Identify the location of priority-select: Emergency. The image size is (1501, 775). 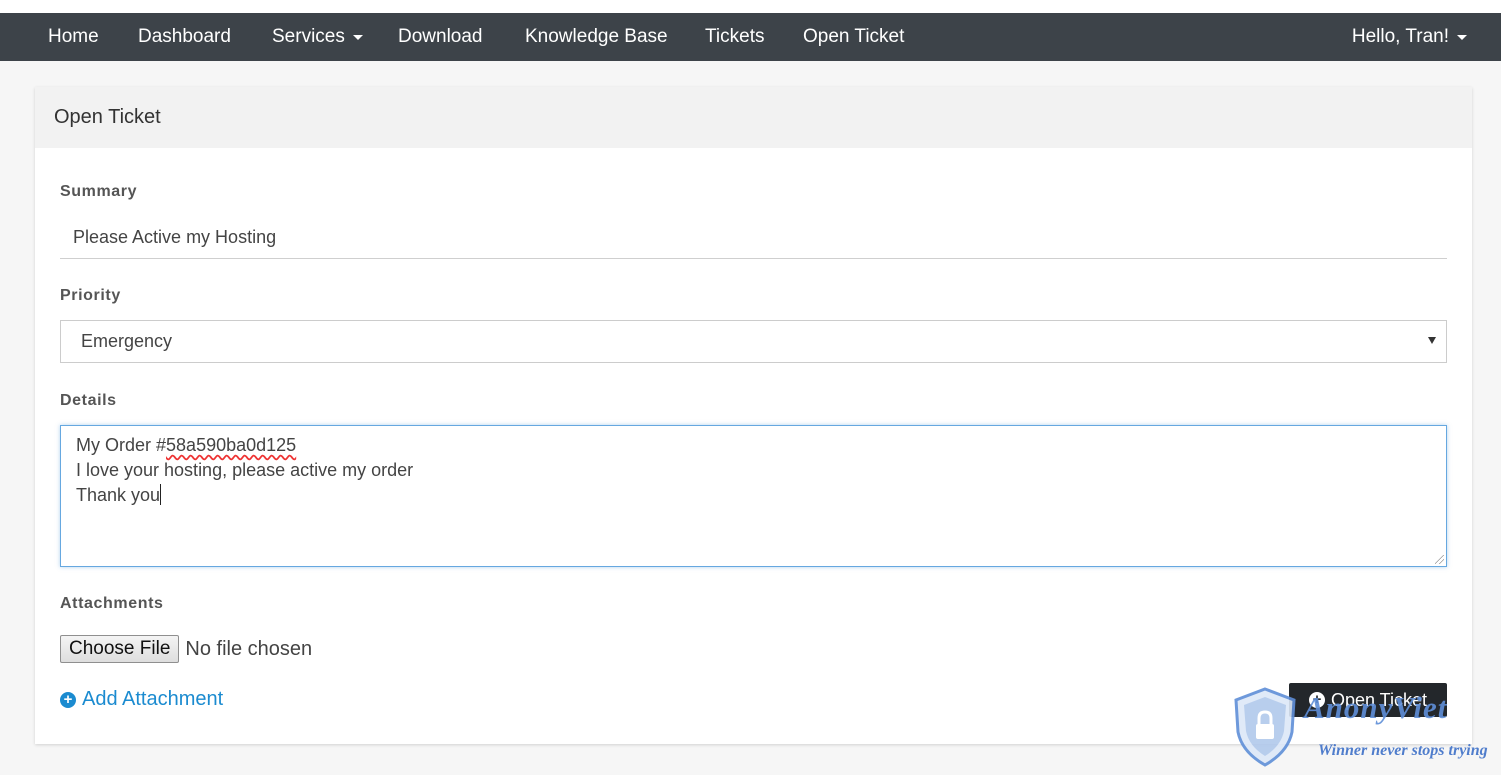
(753, 341).